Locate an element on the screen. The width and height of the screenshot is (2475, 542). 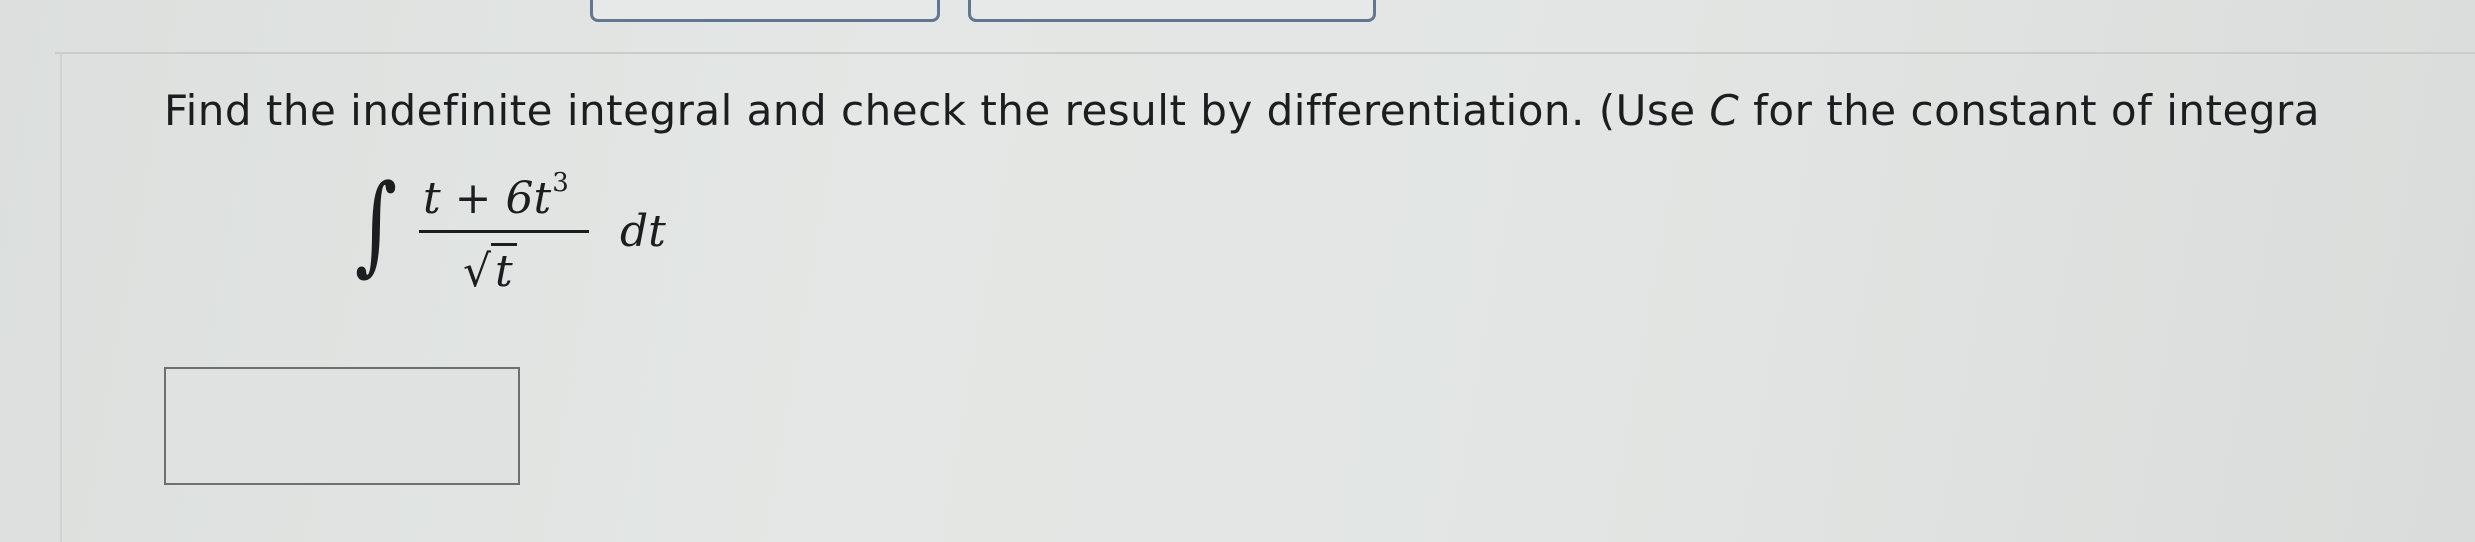
differential: dt is located at coordinates (643, 231).